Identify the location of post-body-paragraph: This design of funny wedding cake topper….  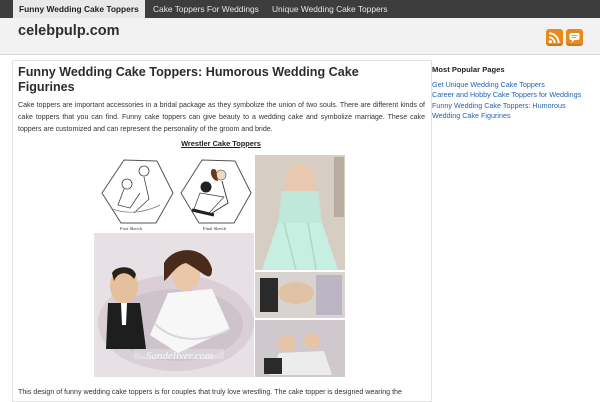
(210, 392).